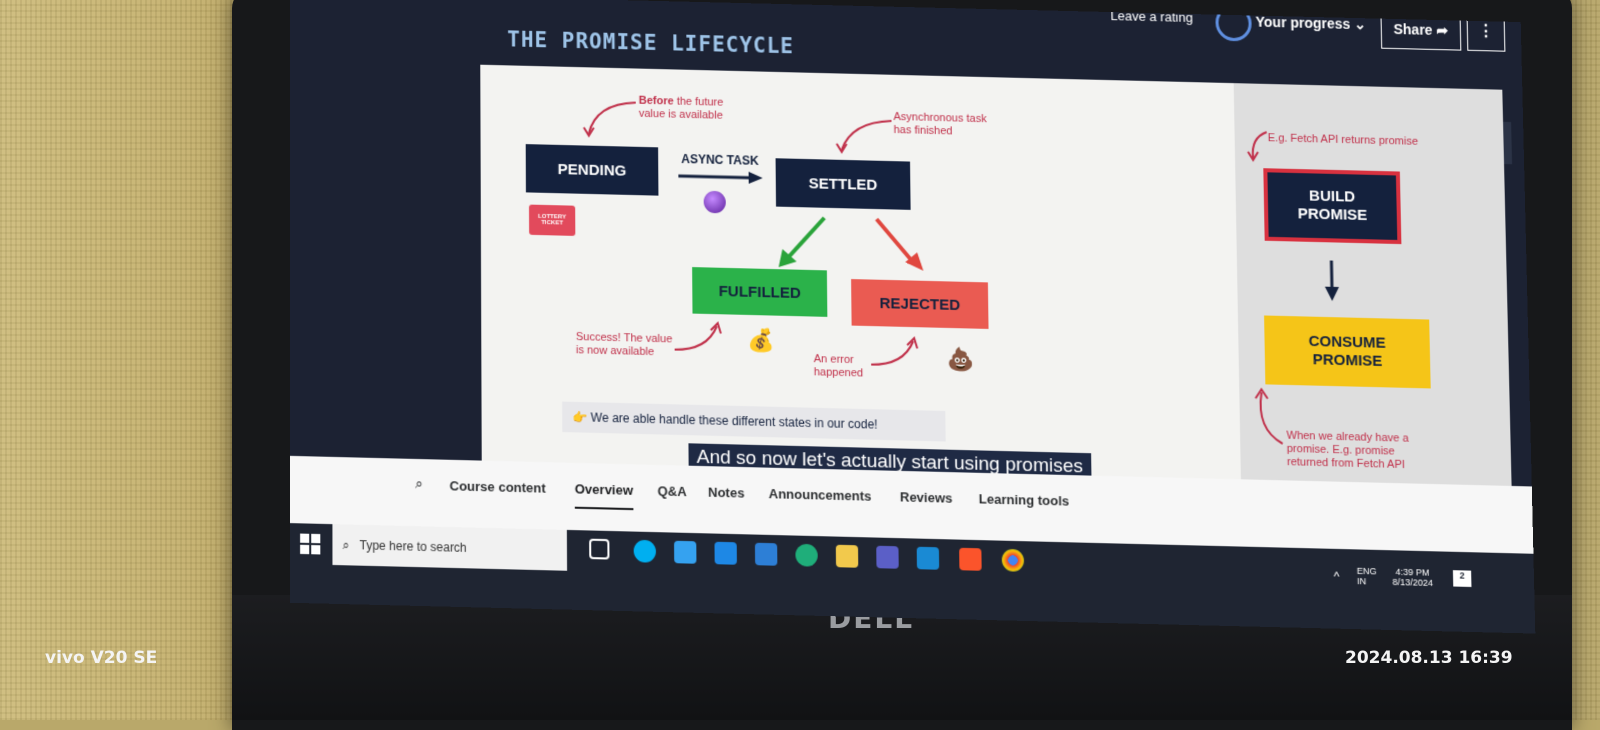 Image resolution: width=1600 pixels, height=730 pixels. I want to click on store-icon, so click(685, 552).